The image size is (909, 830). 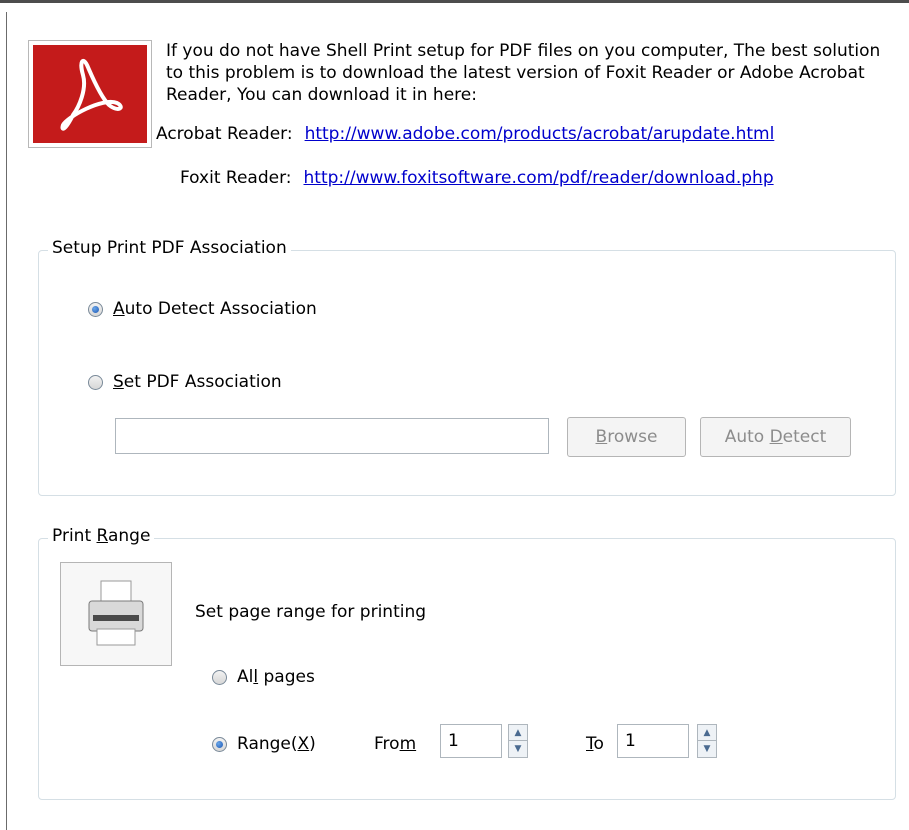 I want to click on from-spin-up-icon: ▲, so click(x=518, y=733).